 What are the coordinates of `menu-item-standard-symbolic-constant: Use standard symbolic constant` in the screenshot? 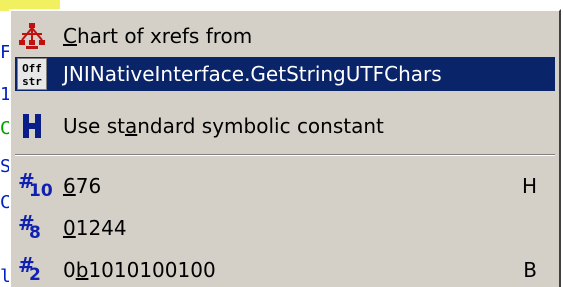 It's located at (285, 126).